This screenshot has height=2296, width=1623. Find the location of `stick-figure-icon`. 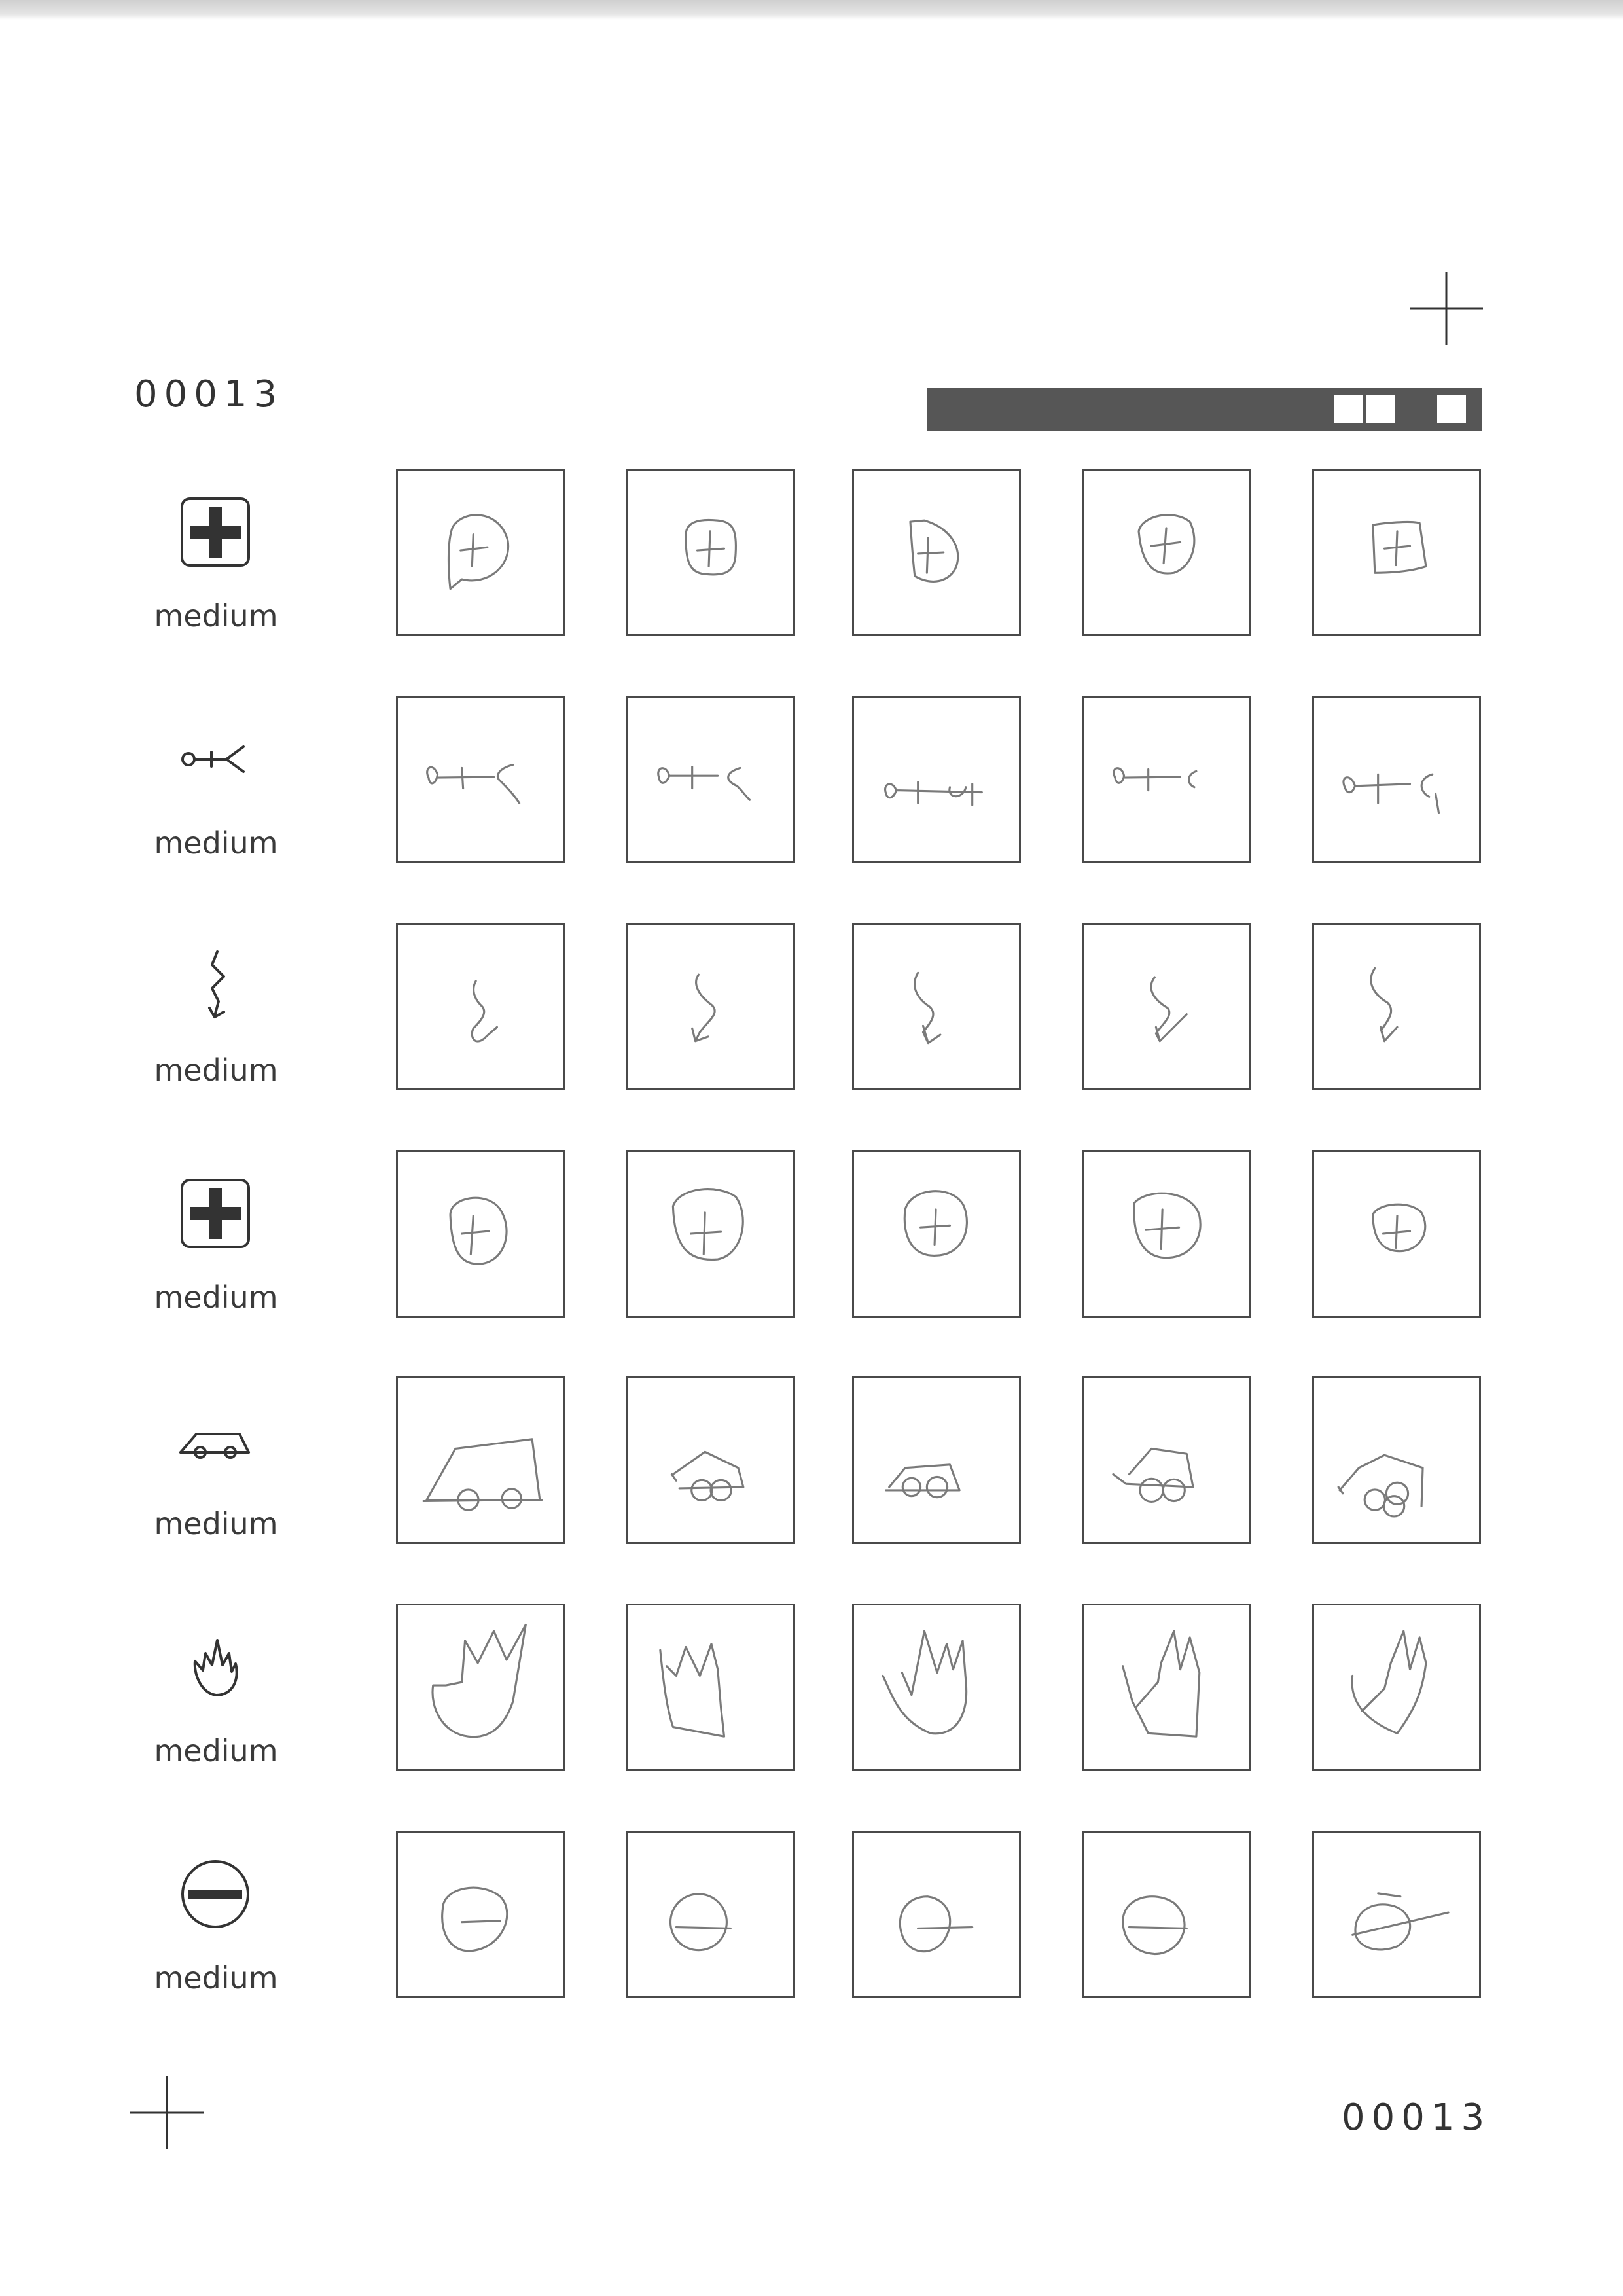

stick-figure-icon is located at coordinates (213, 759).